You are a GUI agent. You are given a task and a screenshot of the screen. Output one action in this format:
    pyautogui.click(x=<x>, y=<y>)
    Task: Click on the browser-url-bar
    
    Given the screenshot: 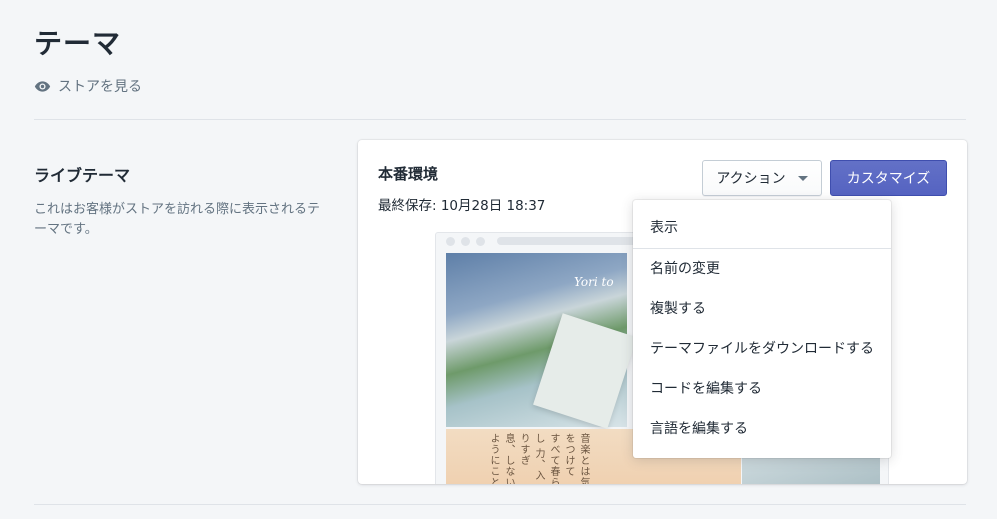 What is the action you would take?
    pyautogui.click(x=572, y=241)
    